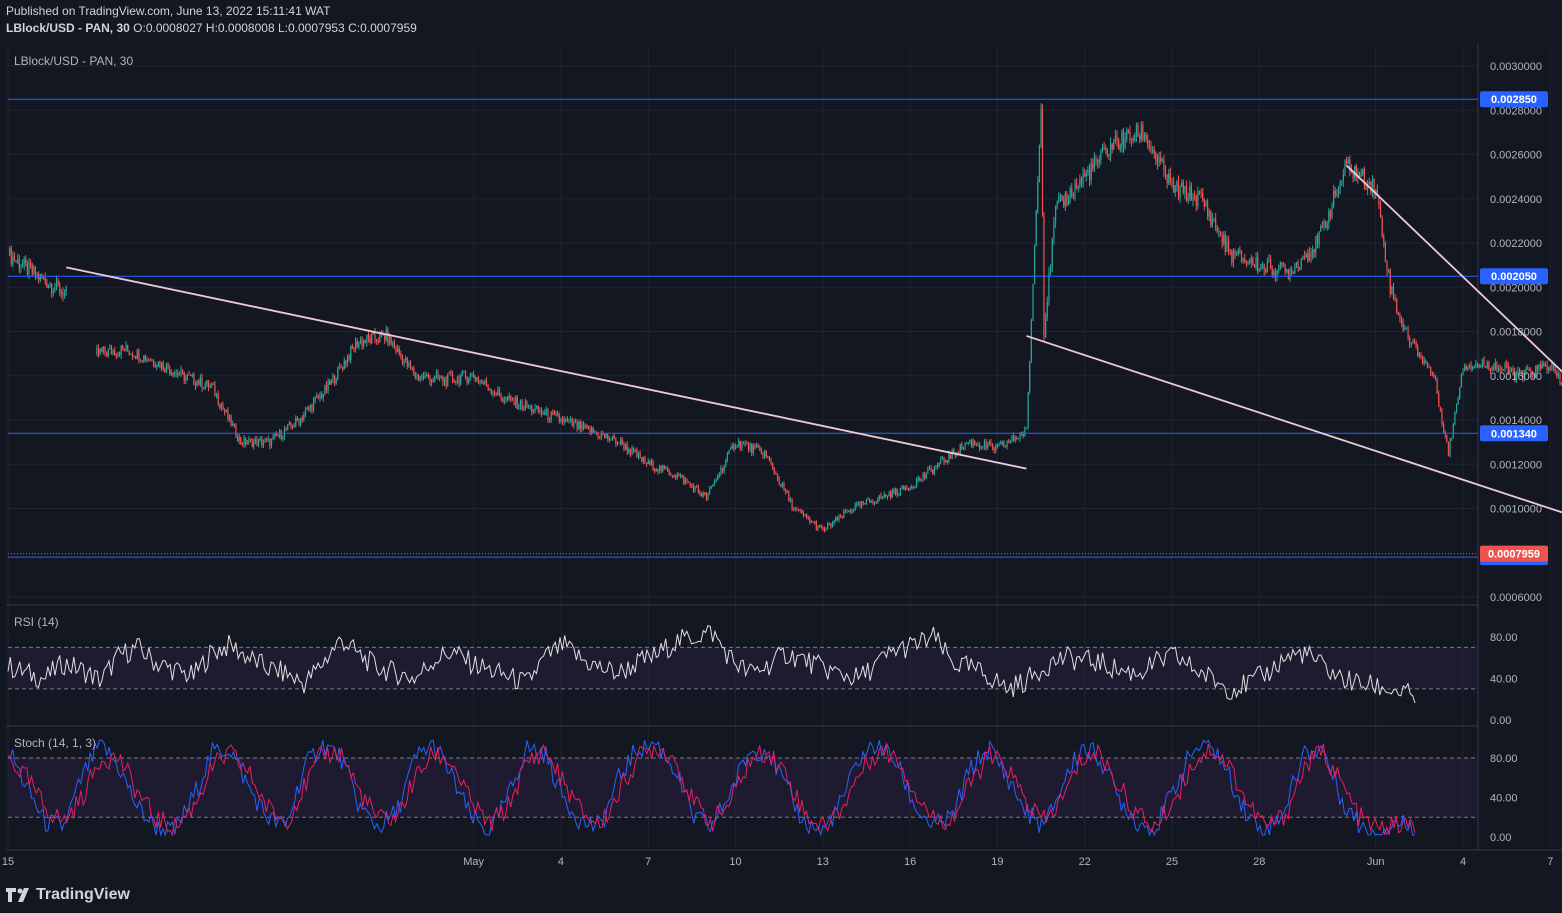 Image resolution: width=1562 pixels, height=913 pixels. I want to click on time-tick-label: 10, so click(735, 862).